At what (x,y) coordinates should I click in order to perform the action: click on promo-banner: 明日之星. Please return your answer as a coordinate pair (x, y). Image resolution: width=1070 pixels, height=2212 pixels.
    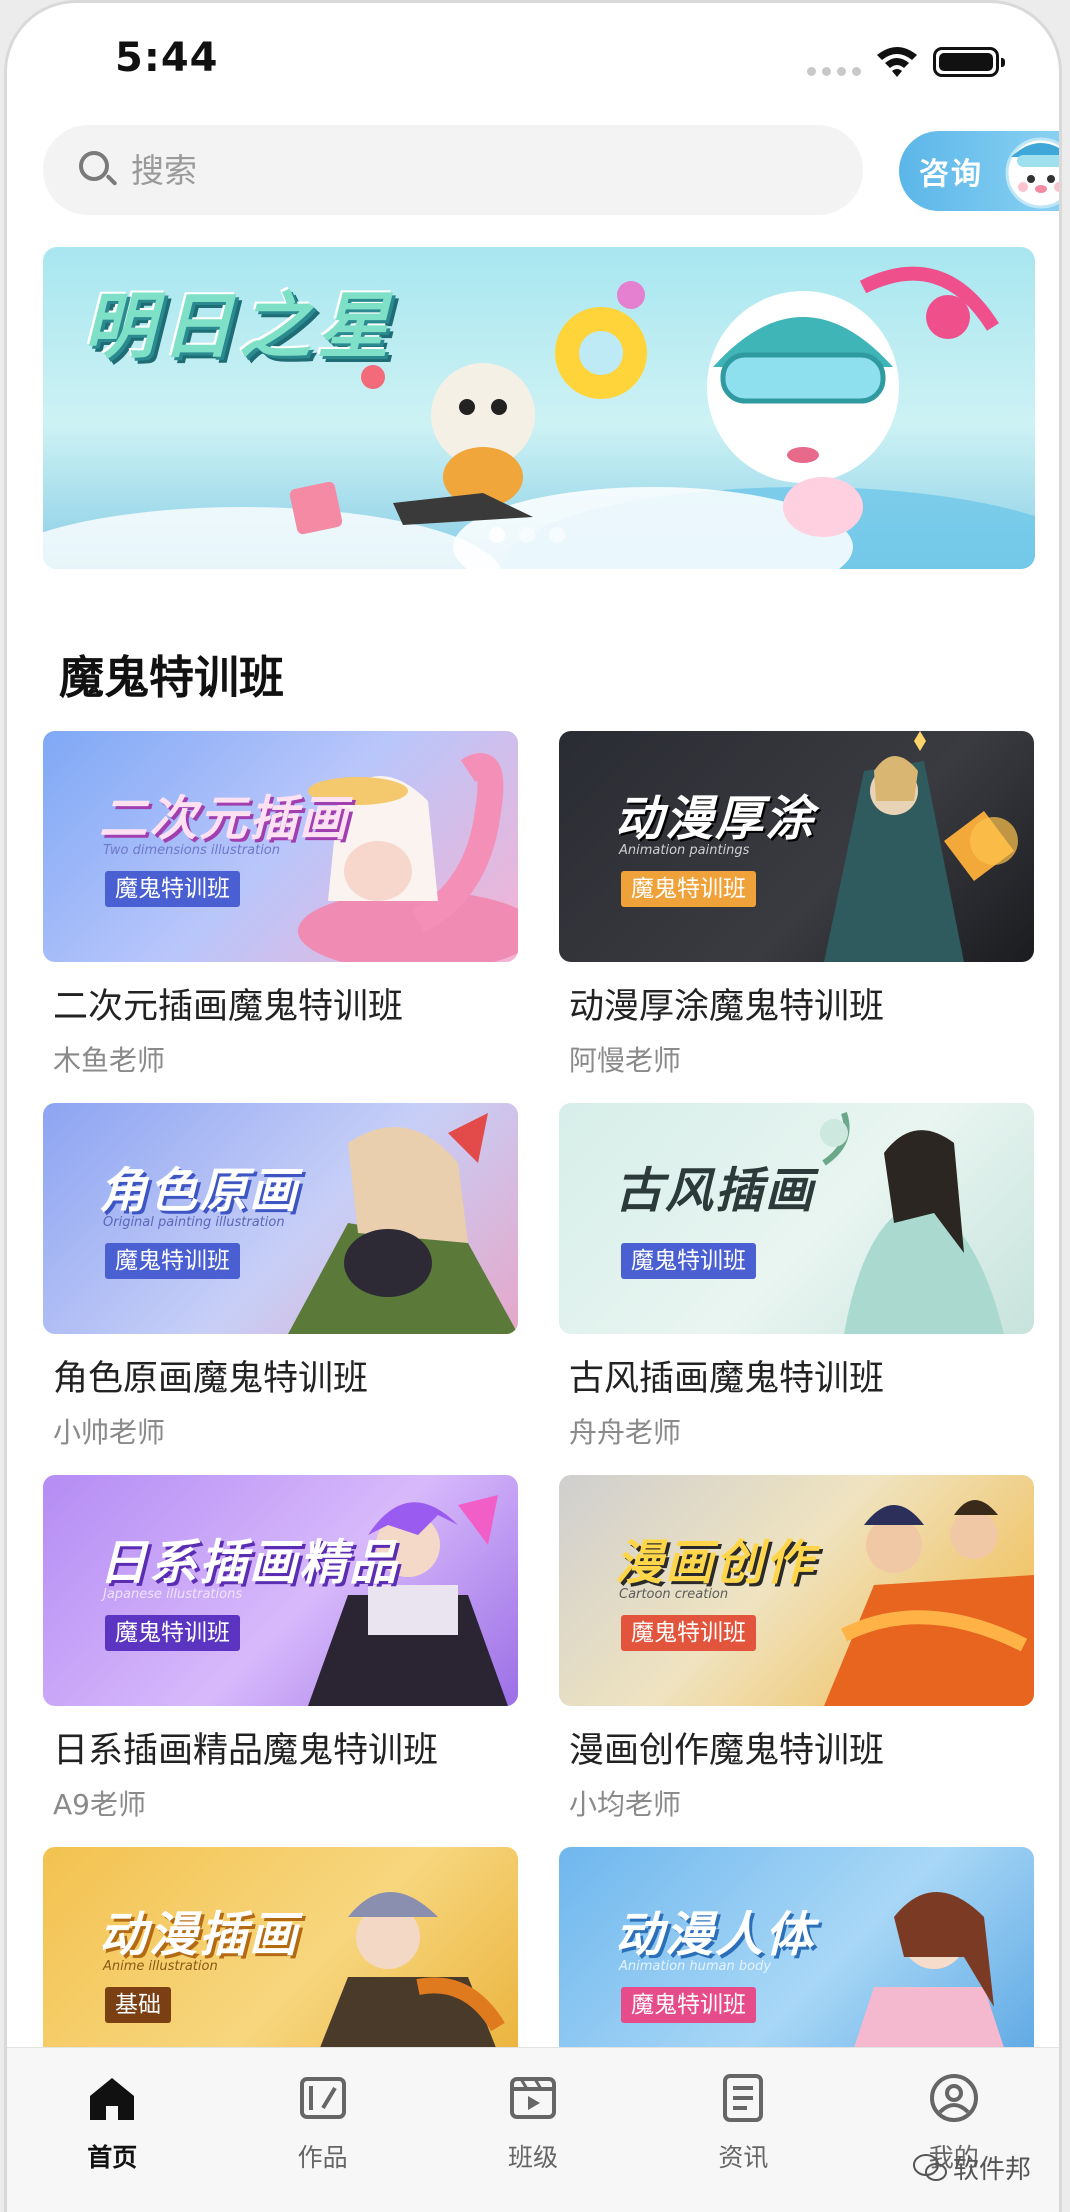
    Looking at the image, I should click on (539, 408).